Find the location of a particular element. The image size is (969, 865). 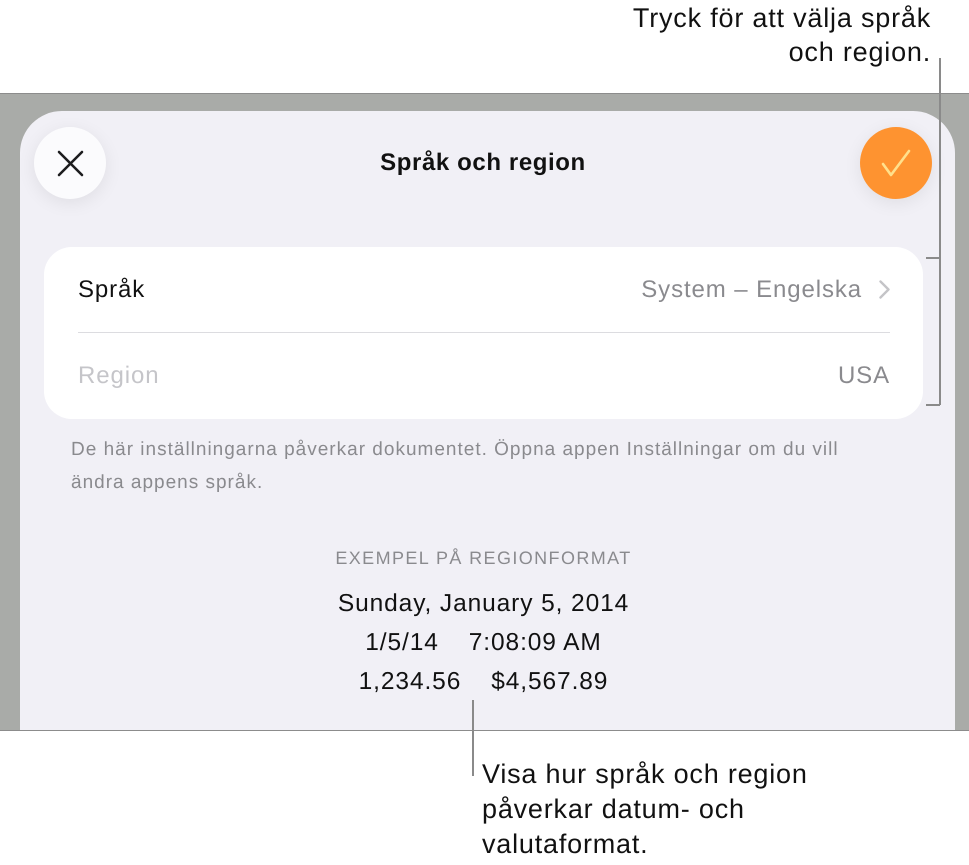

setting-label: Språk is located at coordinates (112, 290).